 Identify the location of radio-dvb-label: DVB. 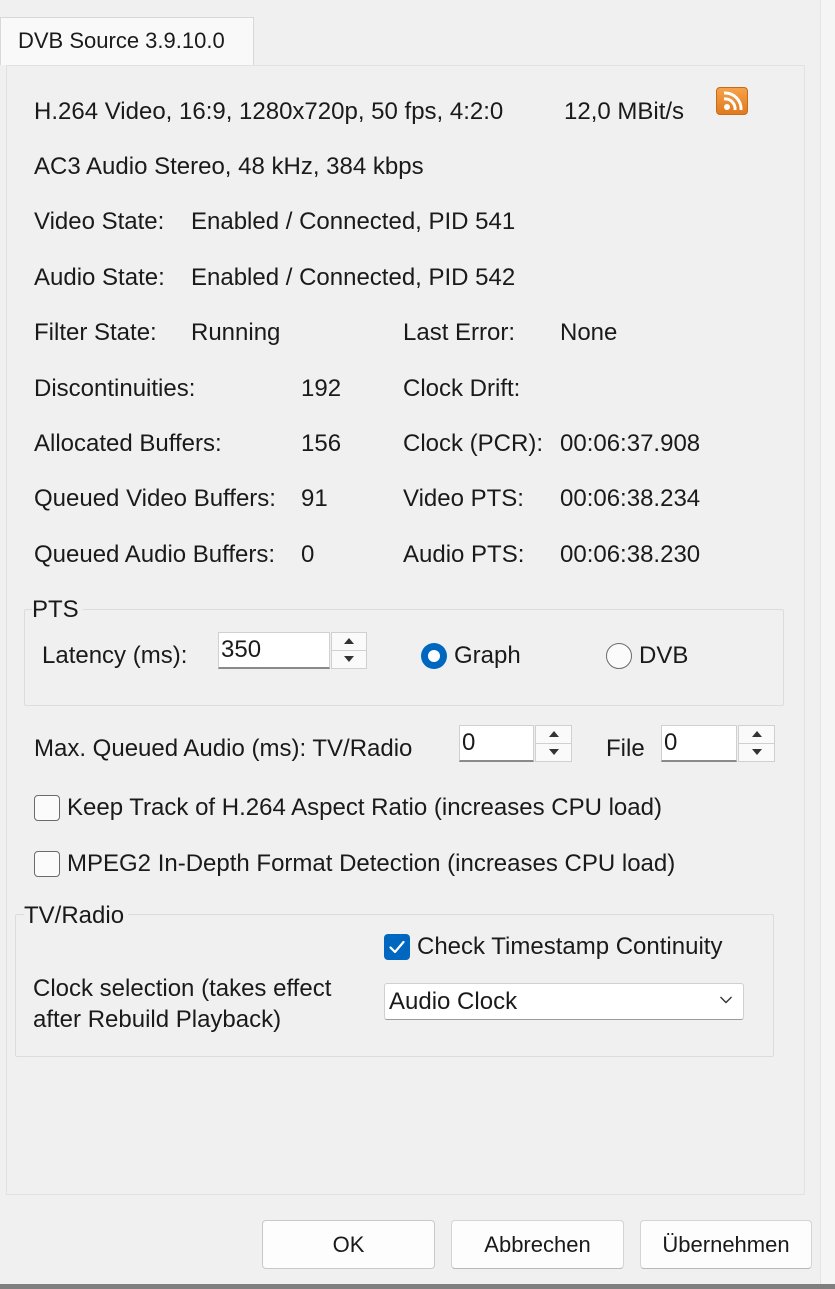
(663, 656).